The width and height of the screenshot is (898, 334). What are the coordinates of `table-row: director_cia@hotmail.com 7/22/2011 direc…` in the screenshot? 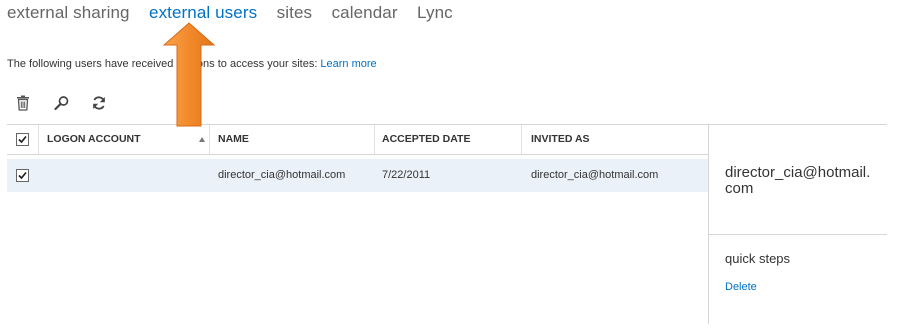 It's located at (357, 175).